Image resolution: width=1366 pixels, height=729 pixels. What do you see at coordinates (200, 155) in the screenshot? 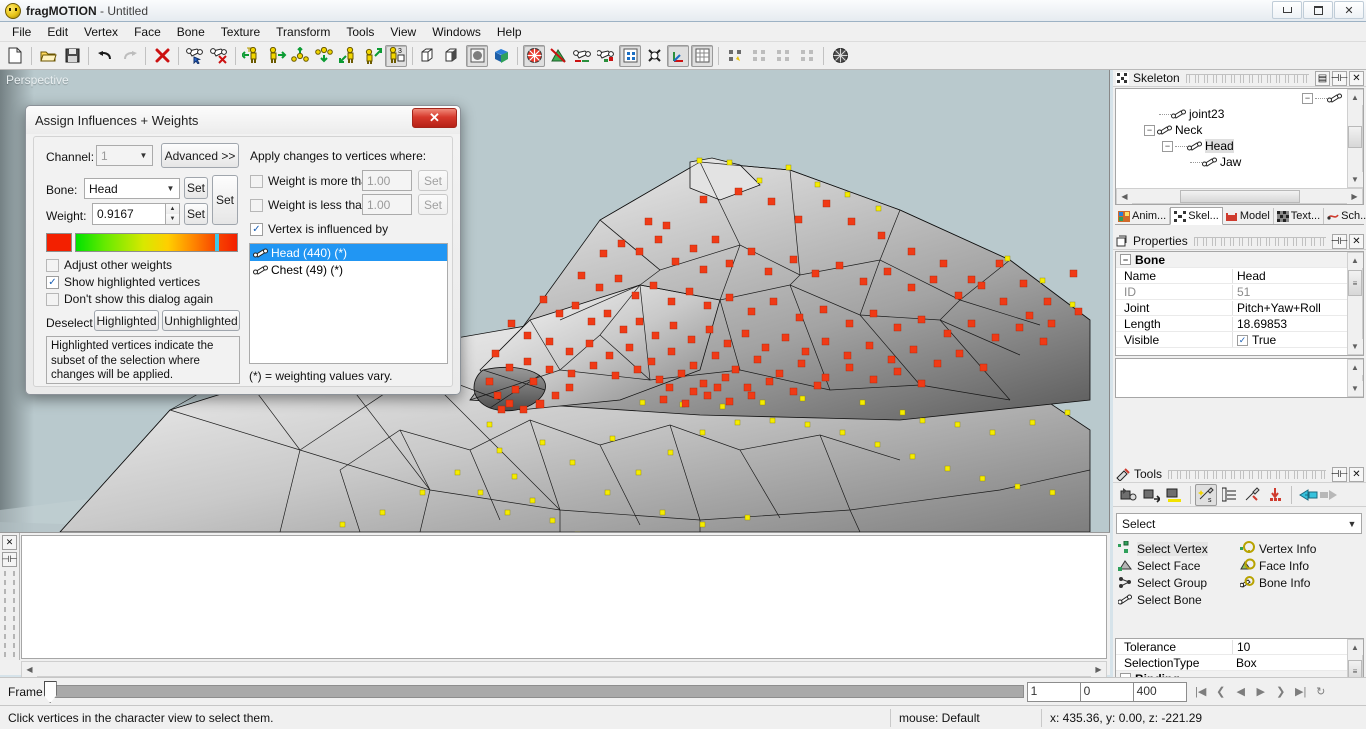
I see `advanced-button: Advanced >>` at bounding box center [200, 155].